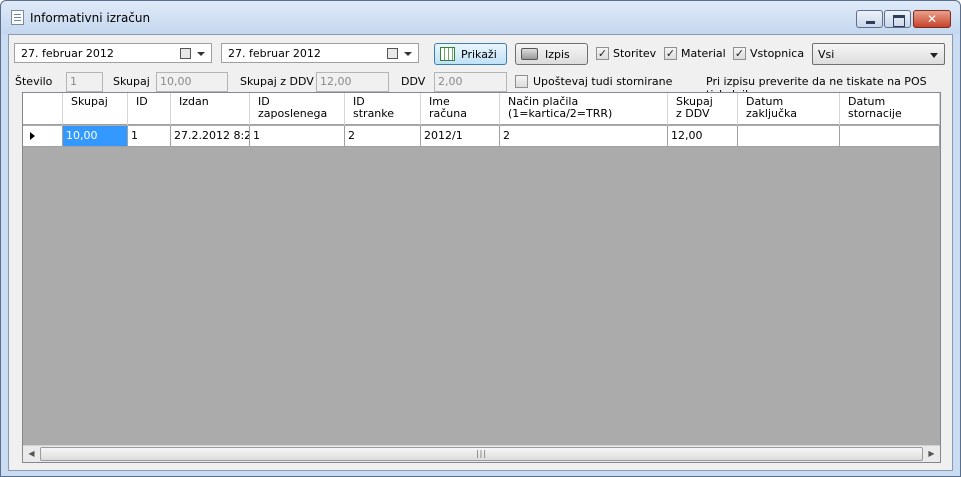  Describe the element at coordinates (297, 109) in the screenshot. I see `column-header: ID zaposlenega` at that location.